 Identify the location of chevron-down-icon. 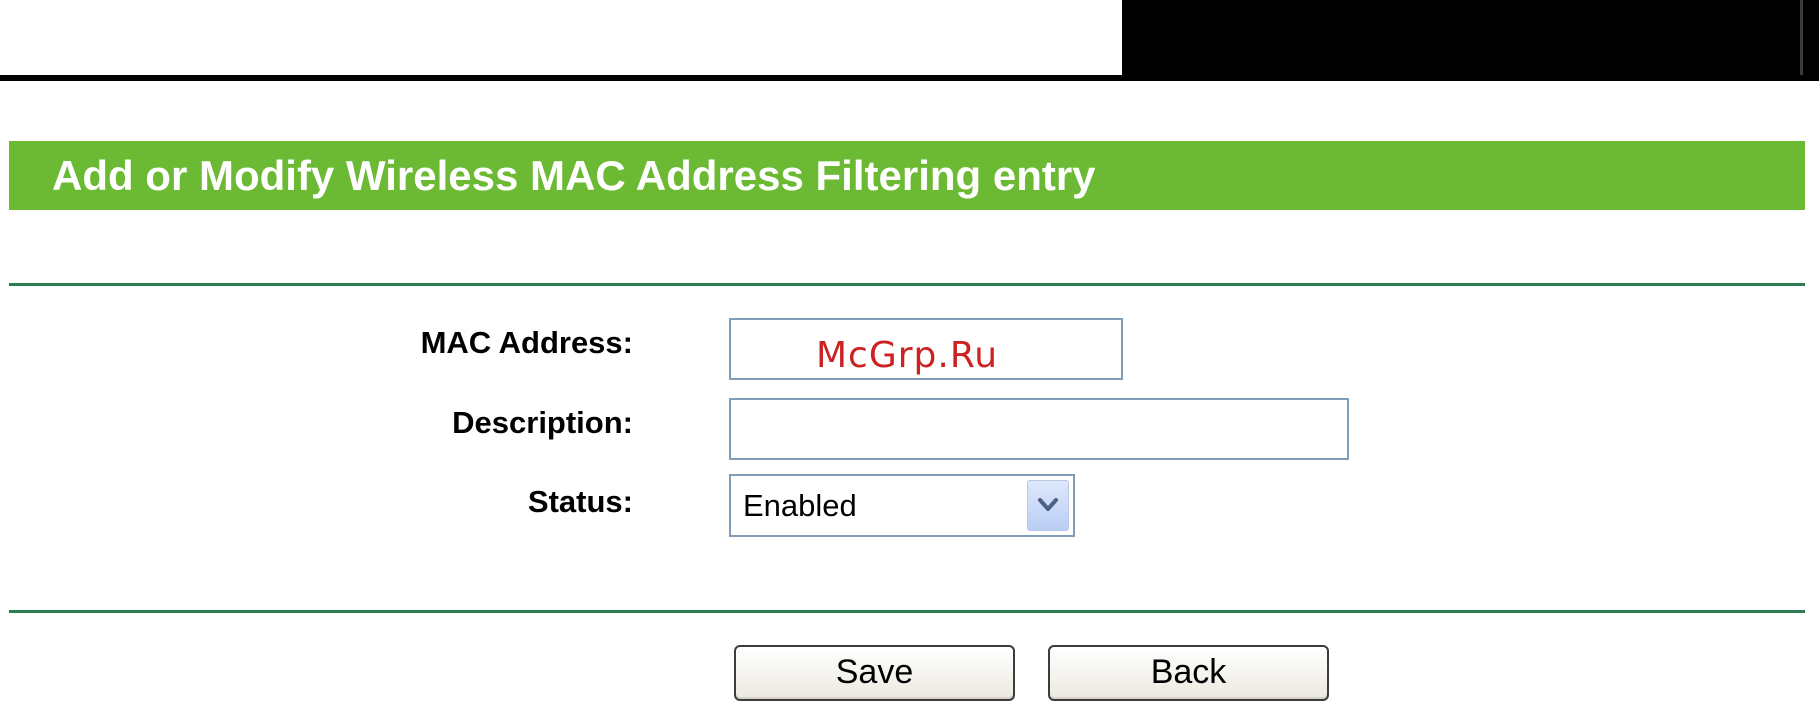
(1048, 504).